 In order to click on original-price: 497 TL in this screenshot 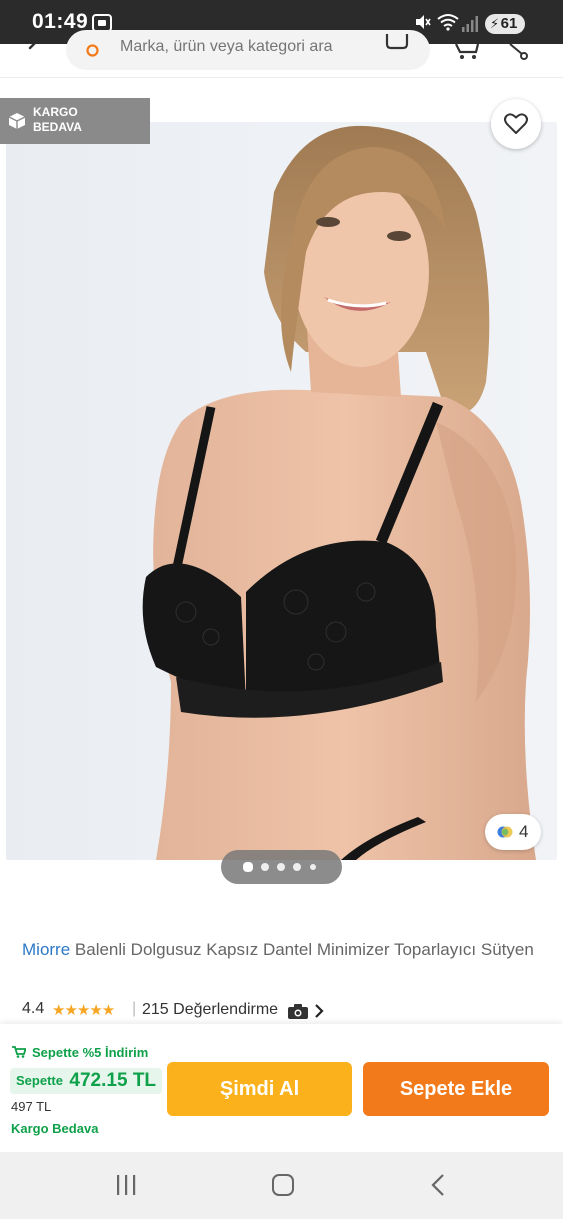, I will do `click(31, 1106)`.